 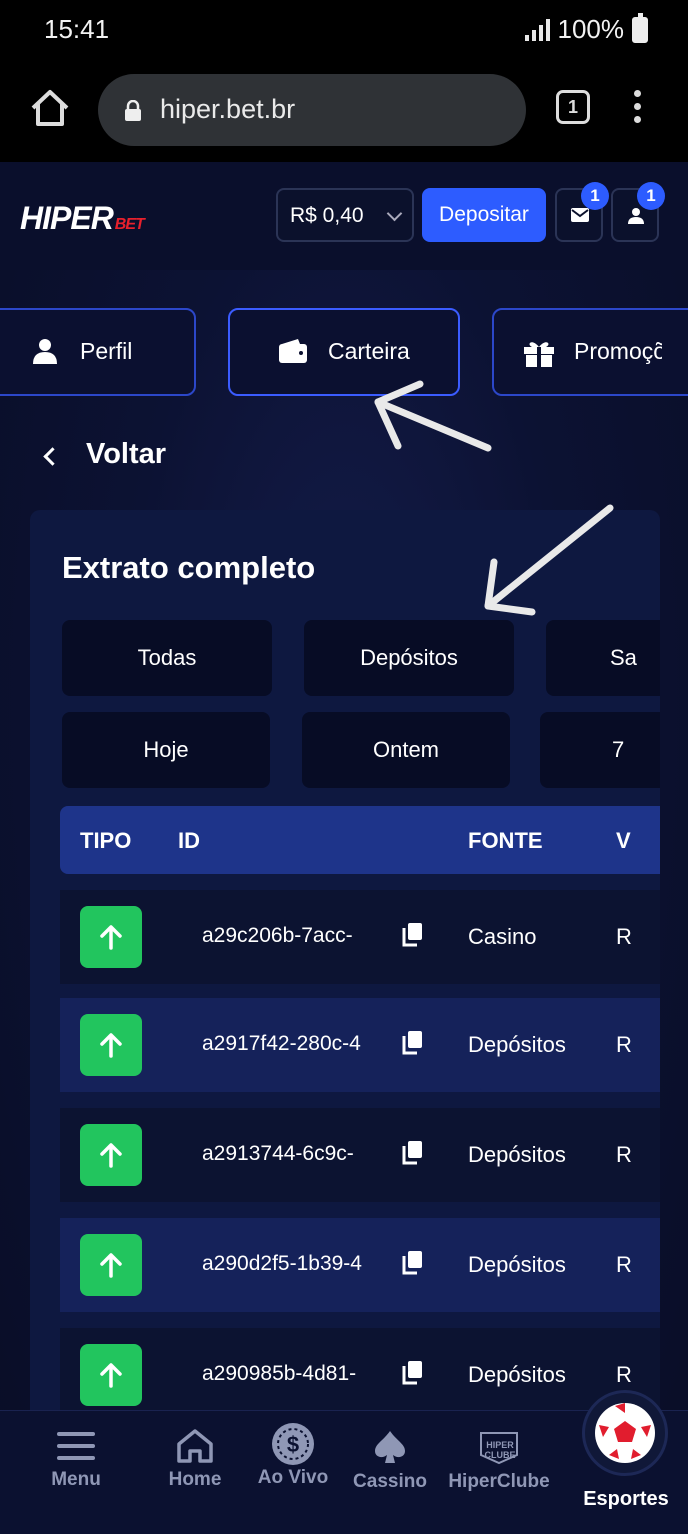 What do you see at coordinates (537, 29) in the screenshot?
I see `signal-icon` at bounding box center [537, 29].